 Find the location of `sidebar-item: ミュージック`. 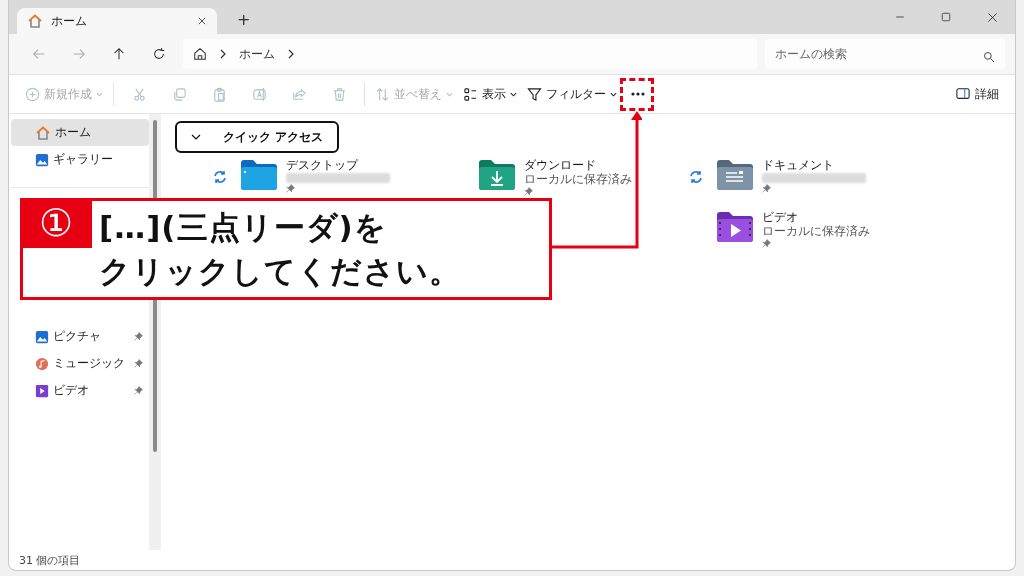

sidebar-item: ミュージック is located at coordinates (80, 363).